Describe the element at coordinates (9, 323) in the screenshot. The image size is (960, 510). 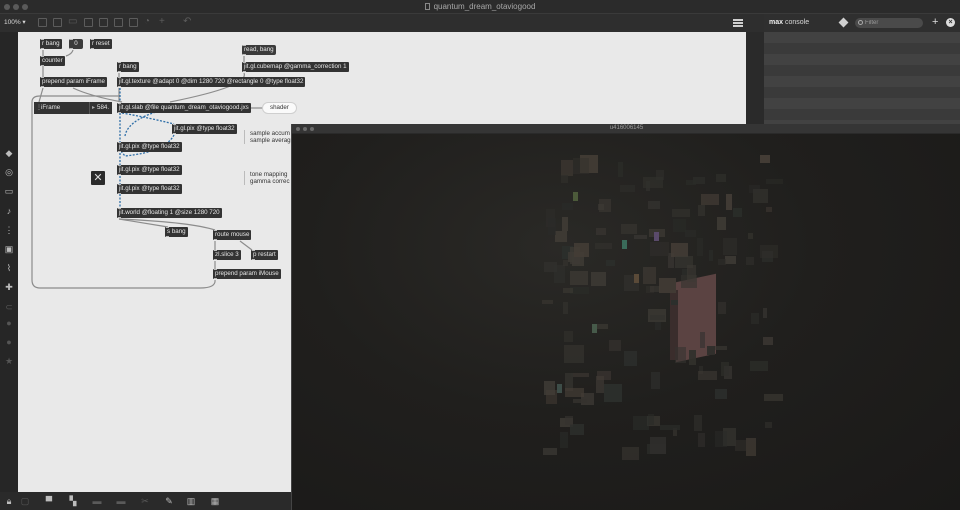
I see `info-icon: ●` at that location.